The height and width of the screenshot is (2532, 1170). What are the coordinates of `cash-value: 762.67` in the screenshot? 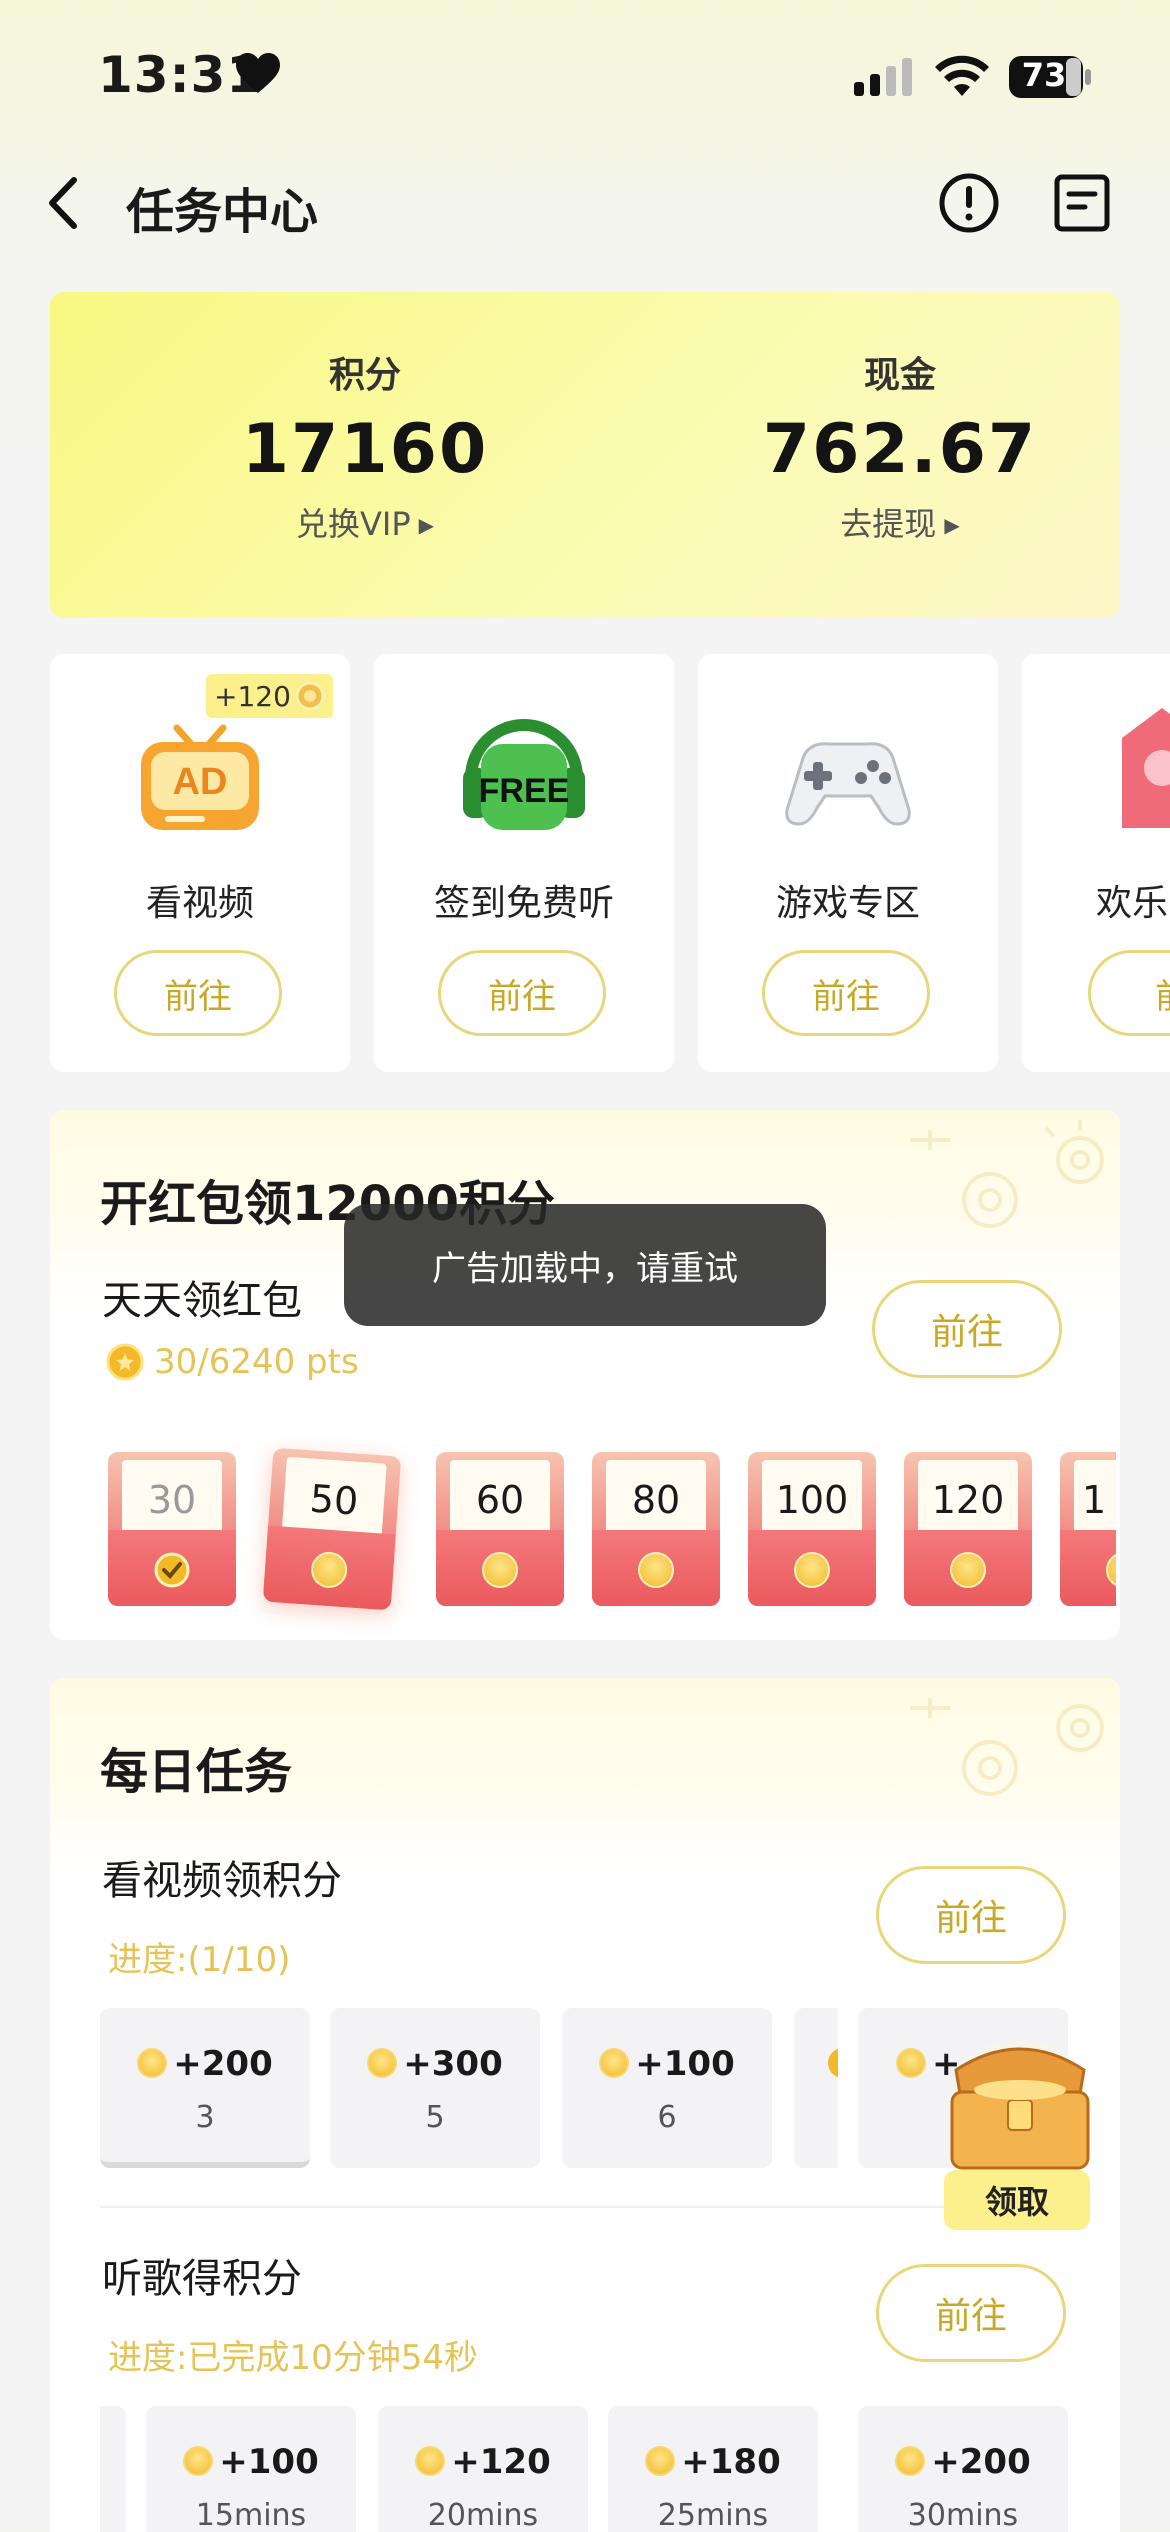 It's located at (900, 449).